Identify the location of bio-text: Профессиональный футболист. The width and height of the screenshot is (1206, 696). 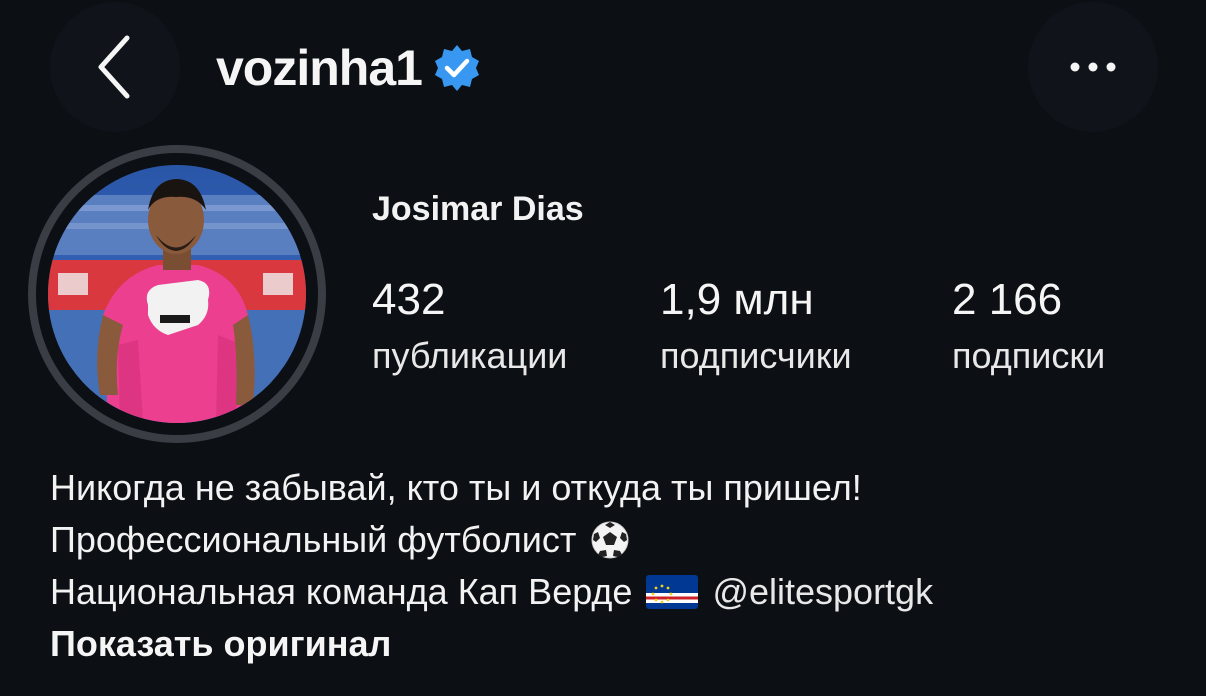
(313, 539).